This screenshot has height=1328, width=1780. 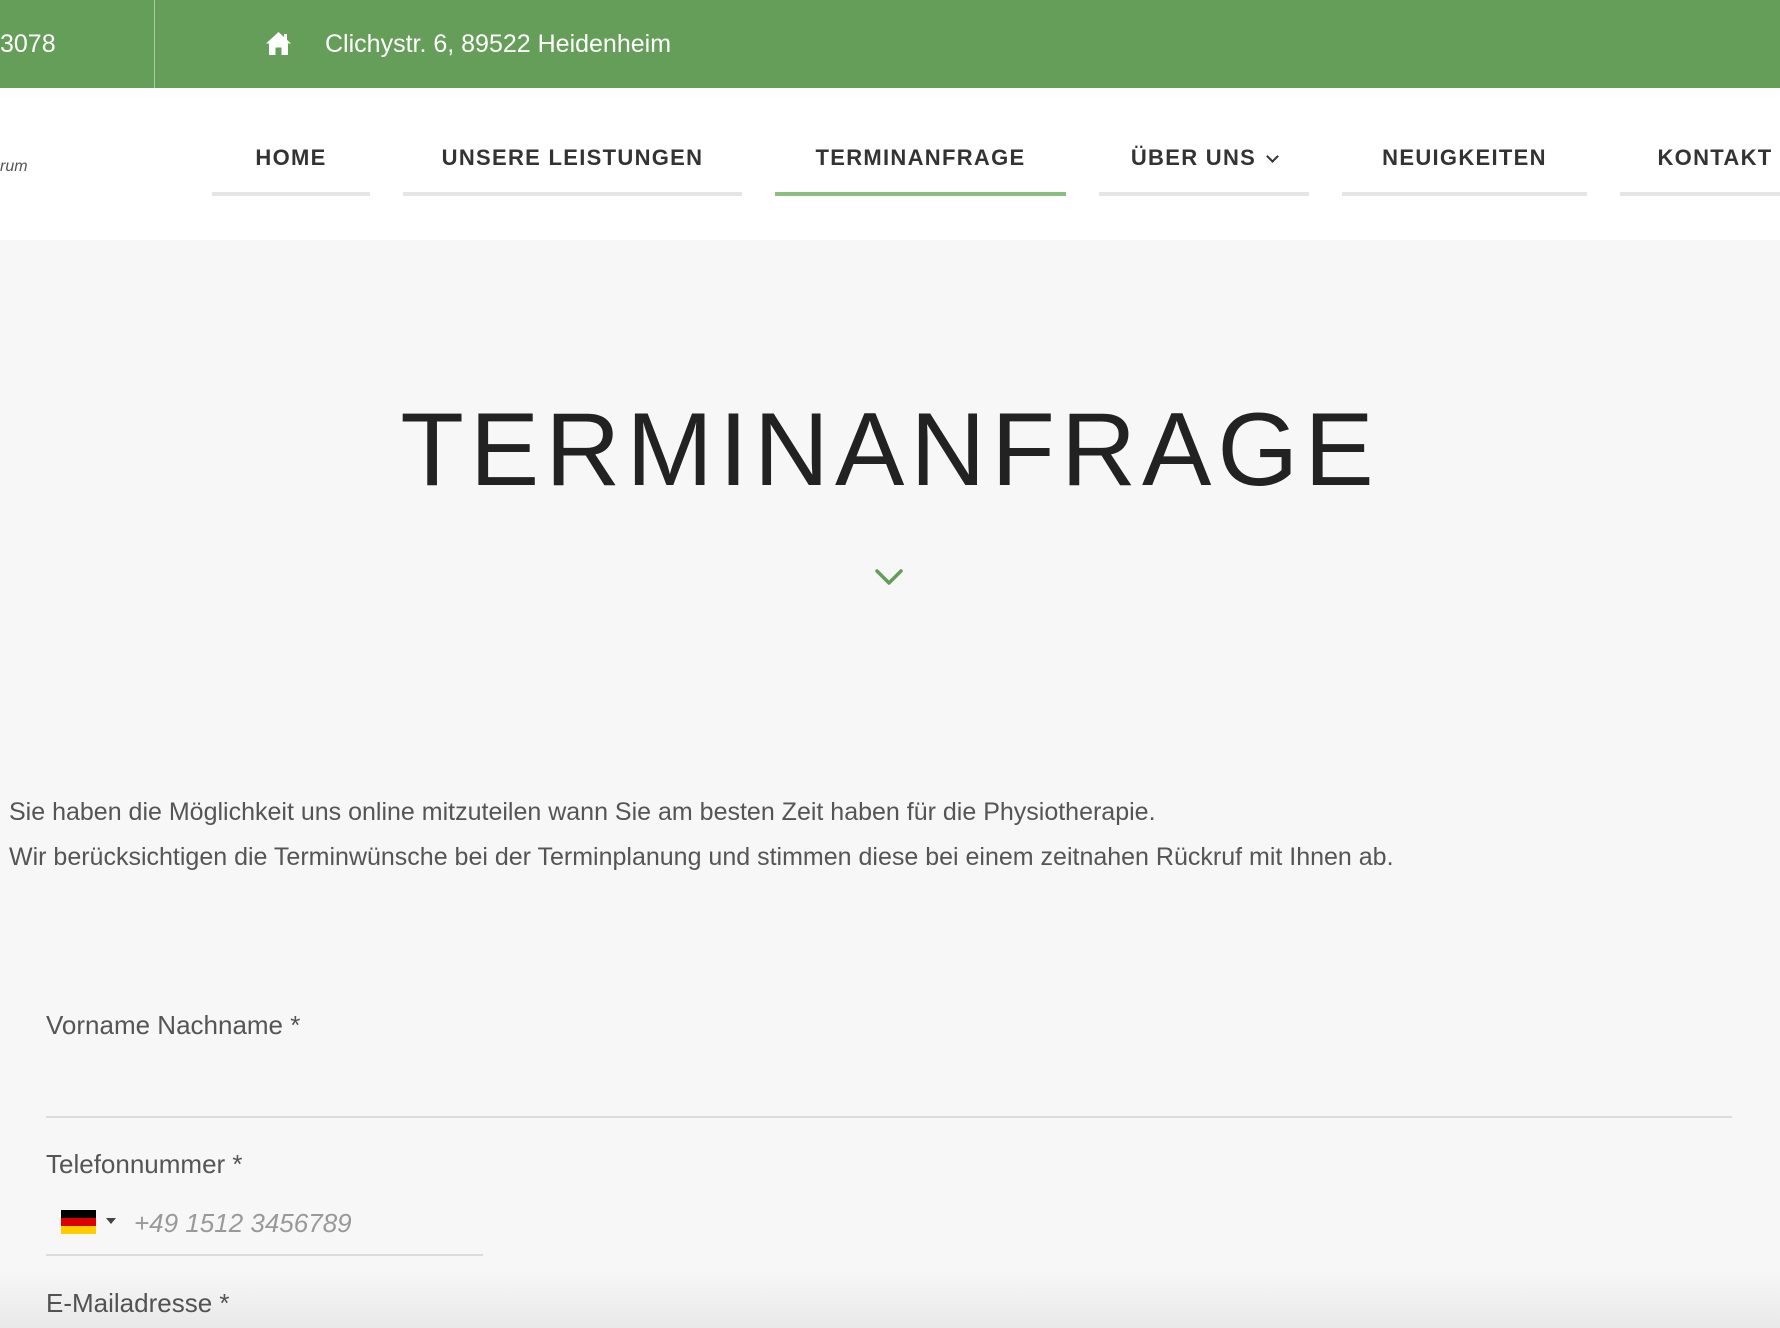 I want to click on nav-item-label: ÜBER UNS, so click(x=1193, y=157).